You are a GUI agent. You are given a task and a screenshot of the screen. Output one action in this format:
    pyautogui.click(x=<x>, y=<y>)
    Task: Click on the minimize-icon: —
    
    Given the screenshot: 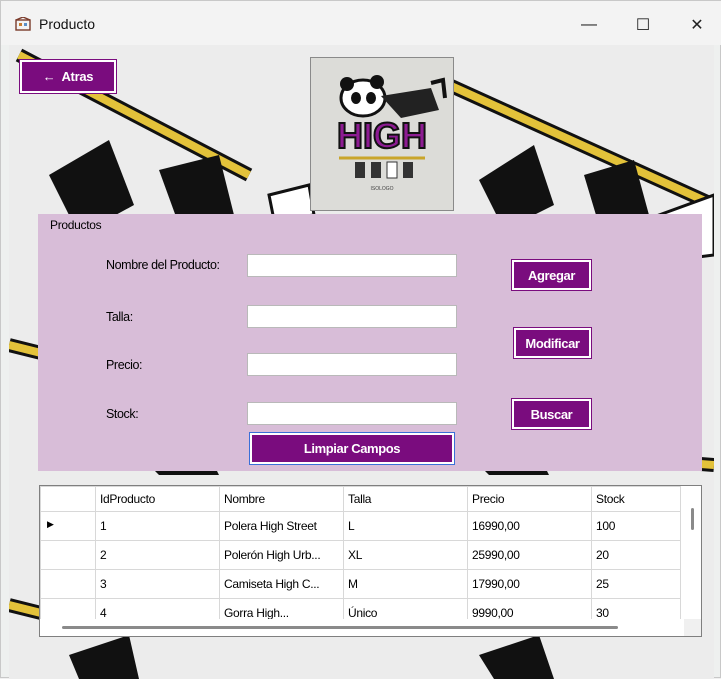 What is the action you would take?
    pyautogui.click(x=589, y=24)
    